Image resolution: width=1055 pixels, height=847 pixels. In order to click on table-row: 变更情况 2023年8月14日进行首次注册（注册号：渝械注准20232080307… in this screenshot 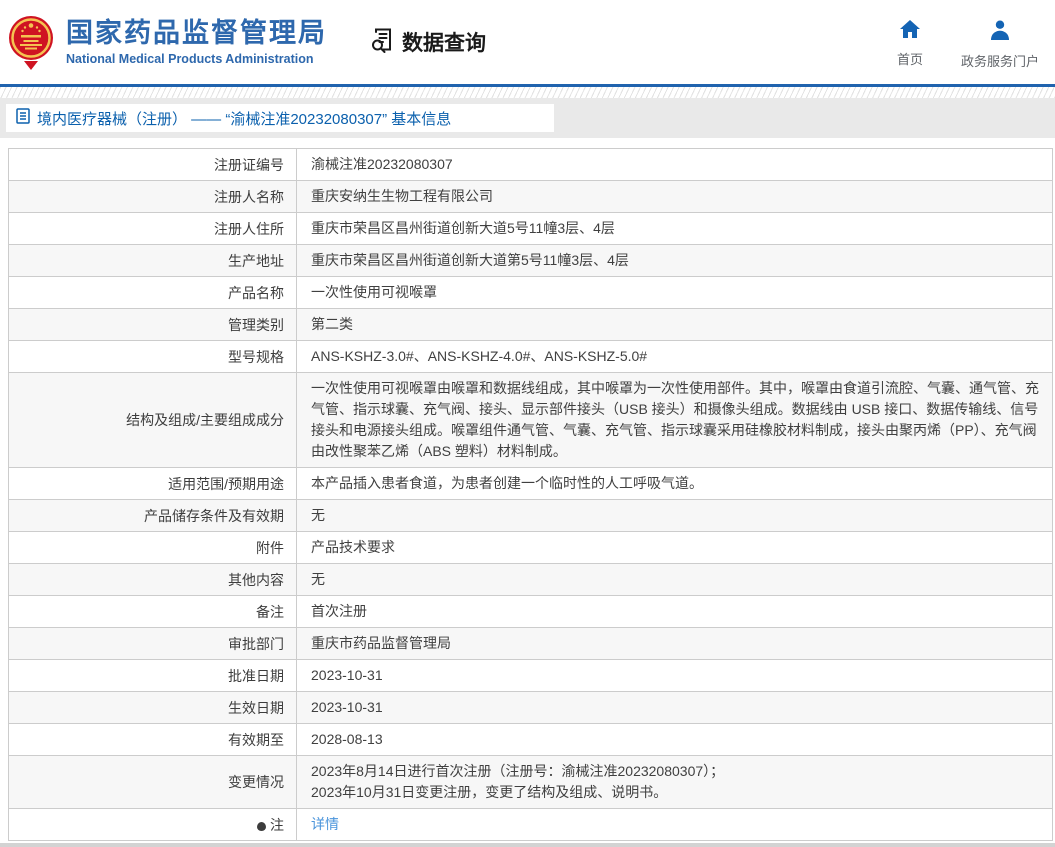, I will do `click(530, 782)`.